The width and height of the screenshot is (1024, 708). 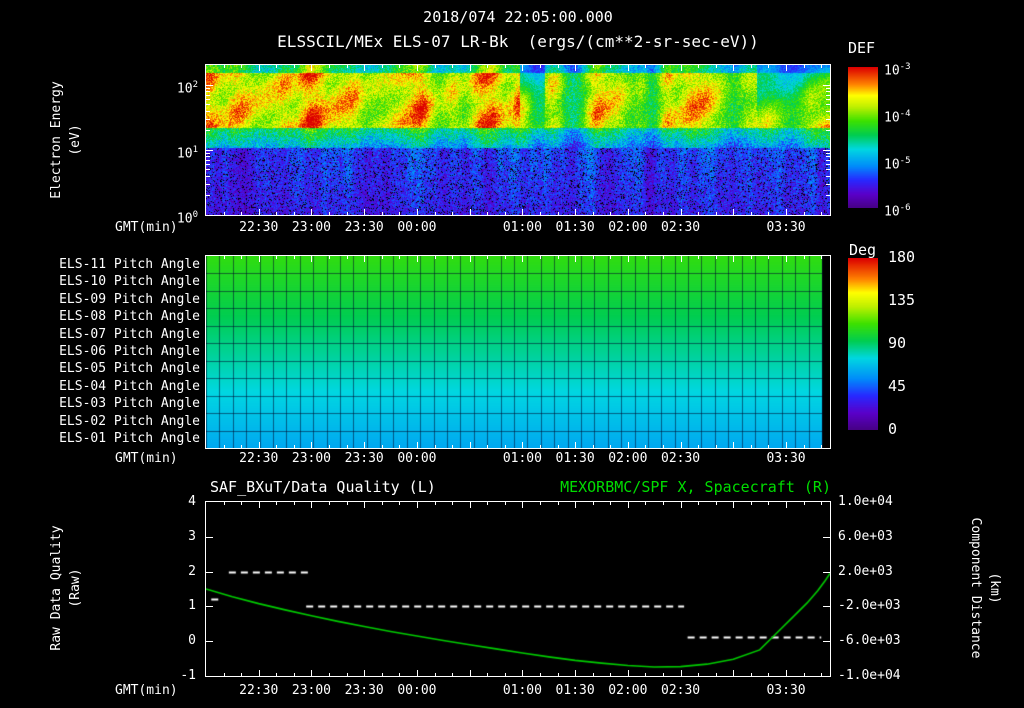 I want to click on right-axis-tick-label: -6.0e+03, so click(x=869, y=641).